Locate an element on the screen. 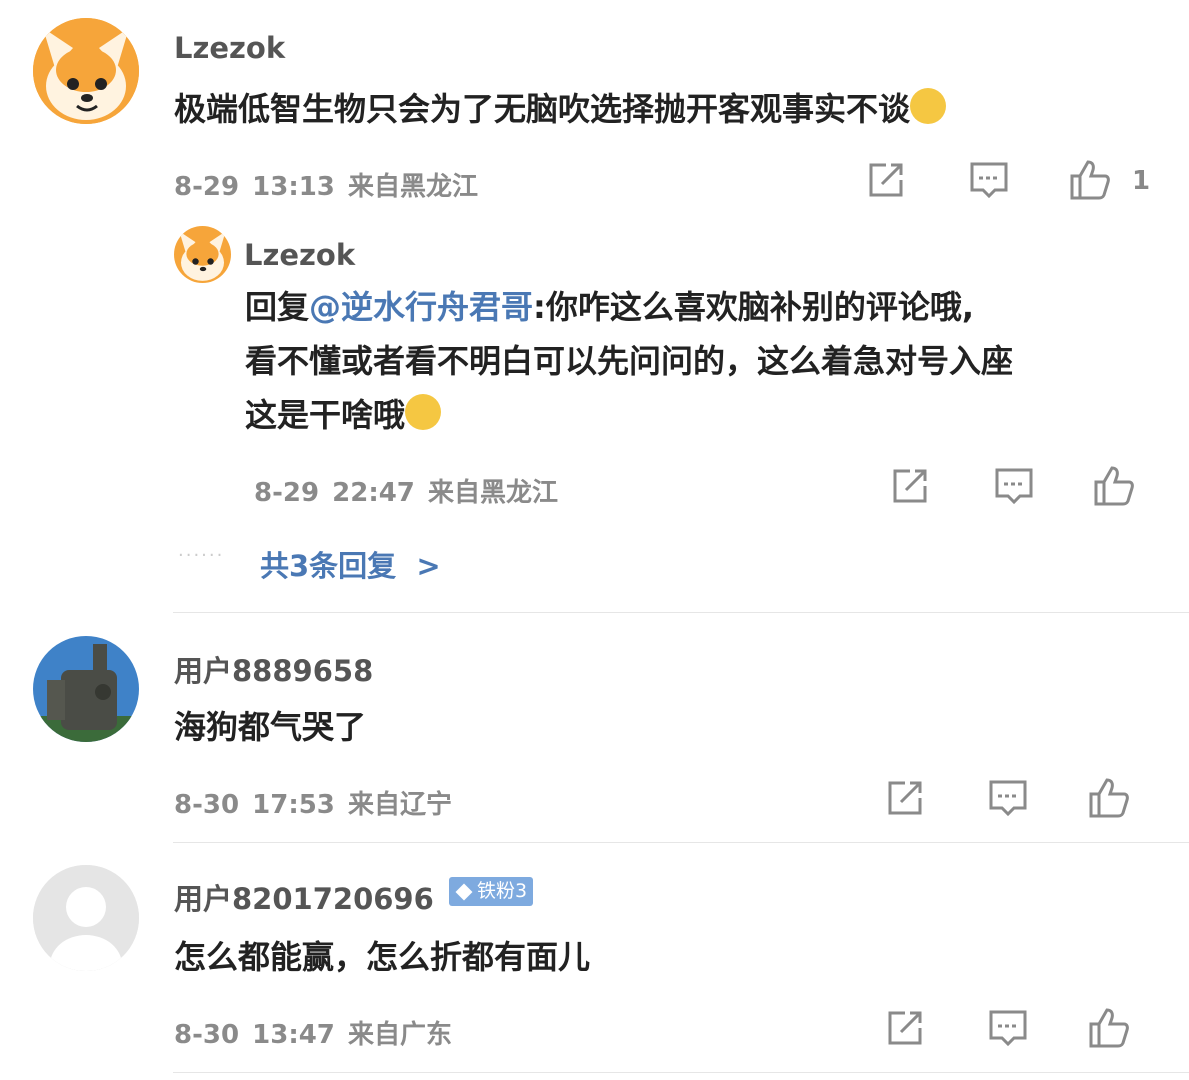 The width and height of the screenshot is (1189, 1080). comment-text: 极端低智生物只会为了无脑吹选择抛开客观事实不谈 is located at coordinates (560, 109).